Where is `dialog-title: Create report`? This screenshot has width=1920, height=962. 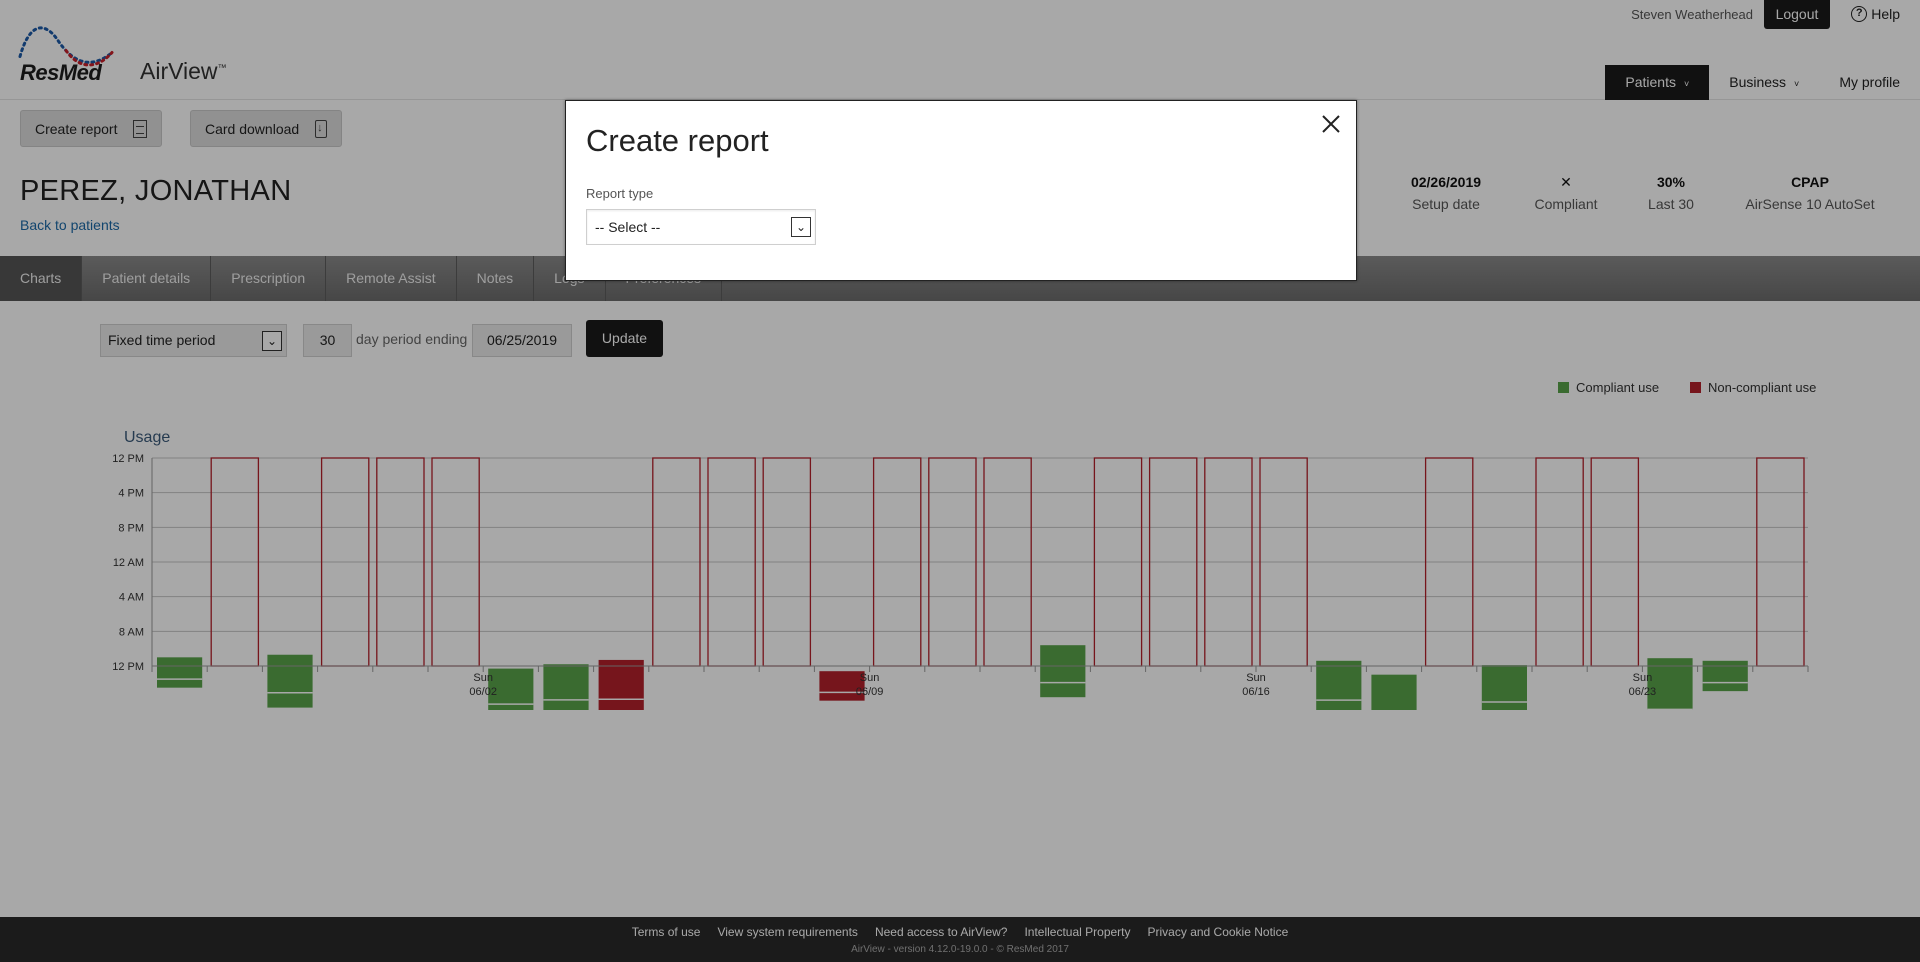
dialog-title: Create report is located at coordinates (677, 140).